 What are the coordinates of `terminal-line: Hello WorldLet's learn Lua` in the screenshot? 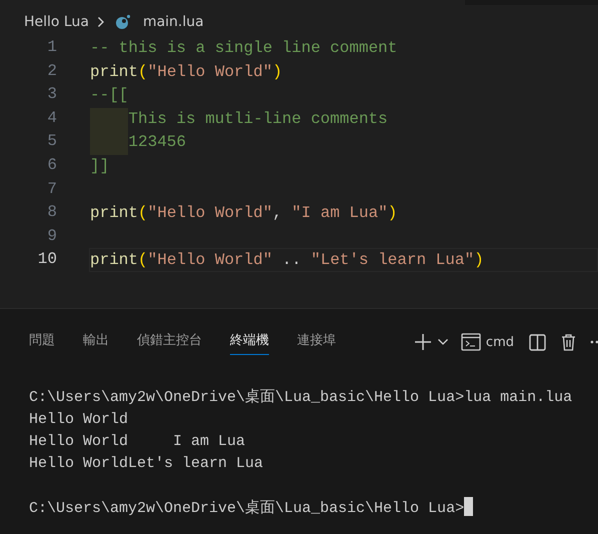 It's located at (146, 463).